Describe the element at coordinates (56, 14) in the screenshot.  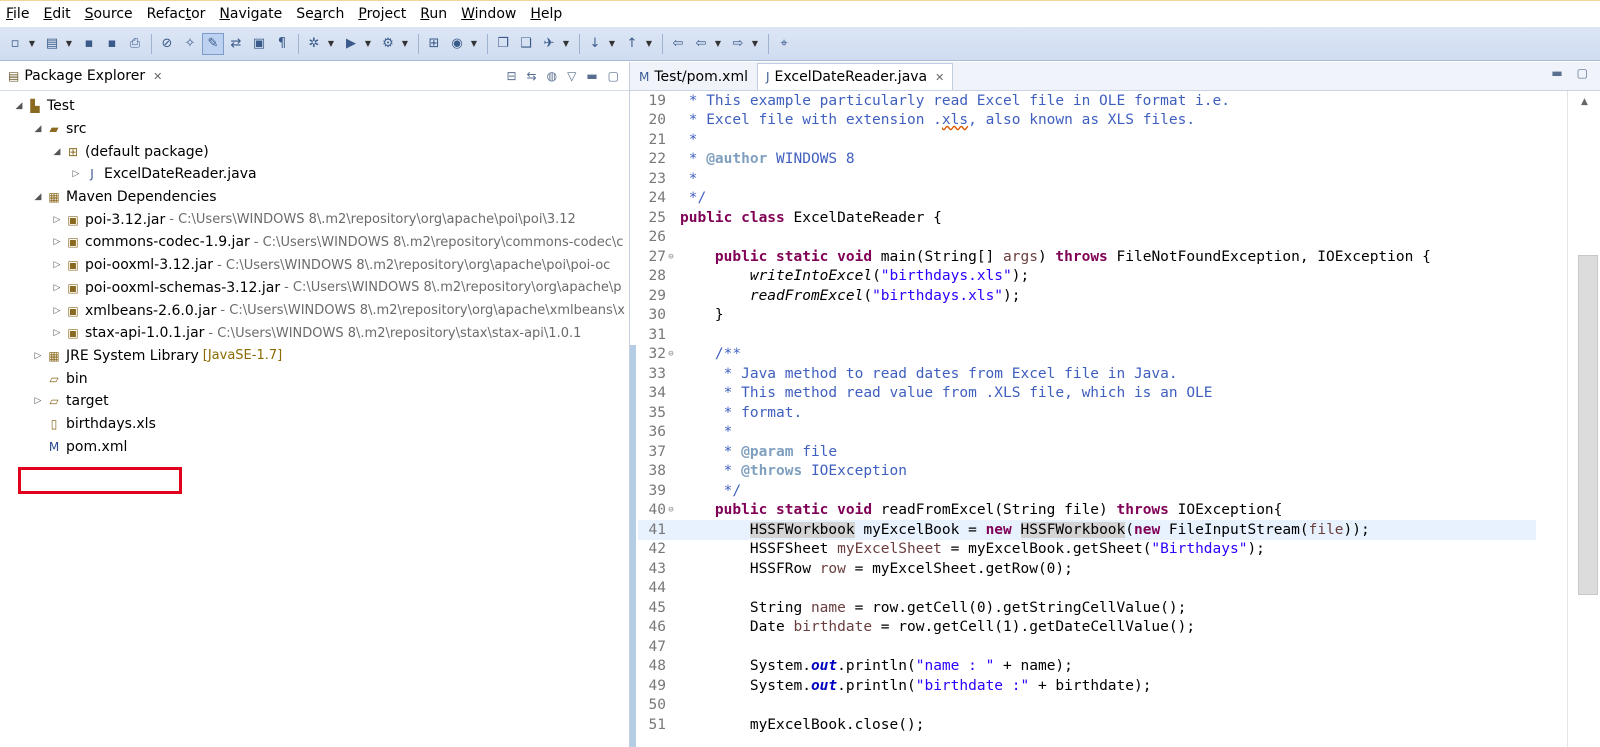
I see `menu-edit: Edit` at that location.